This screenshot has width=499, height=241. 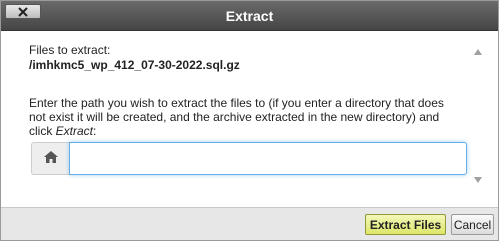 I want to click on instructions-suffix: :, so click(x=95, y=131).